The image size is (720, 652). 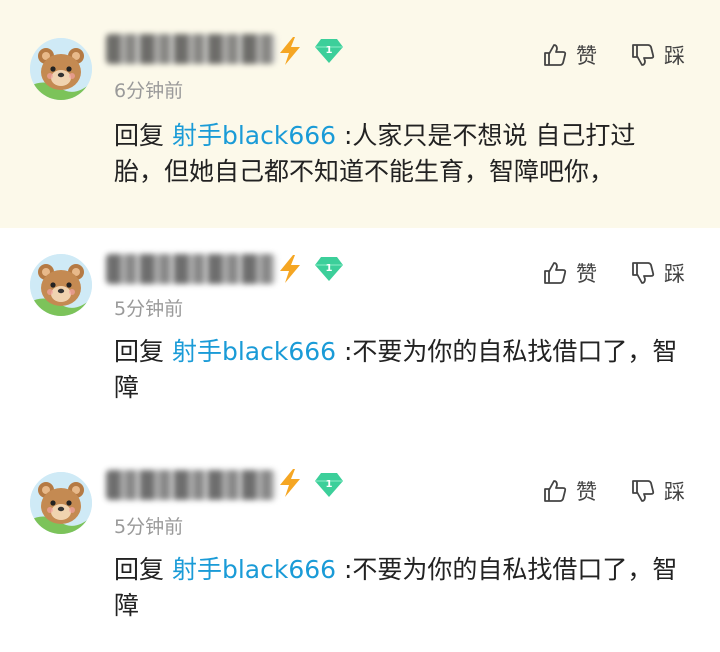 What do you see at coordinates (149, 91) in the screenshot?
I see `comment-time: 6分钟前` at bounding box center [149, 91].